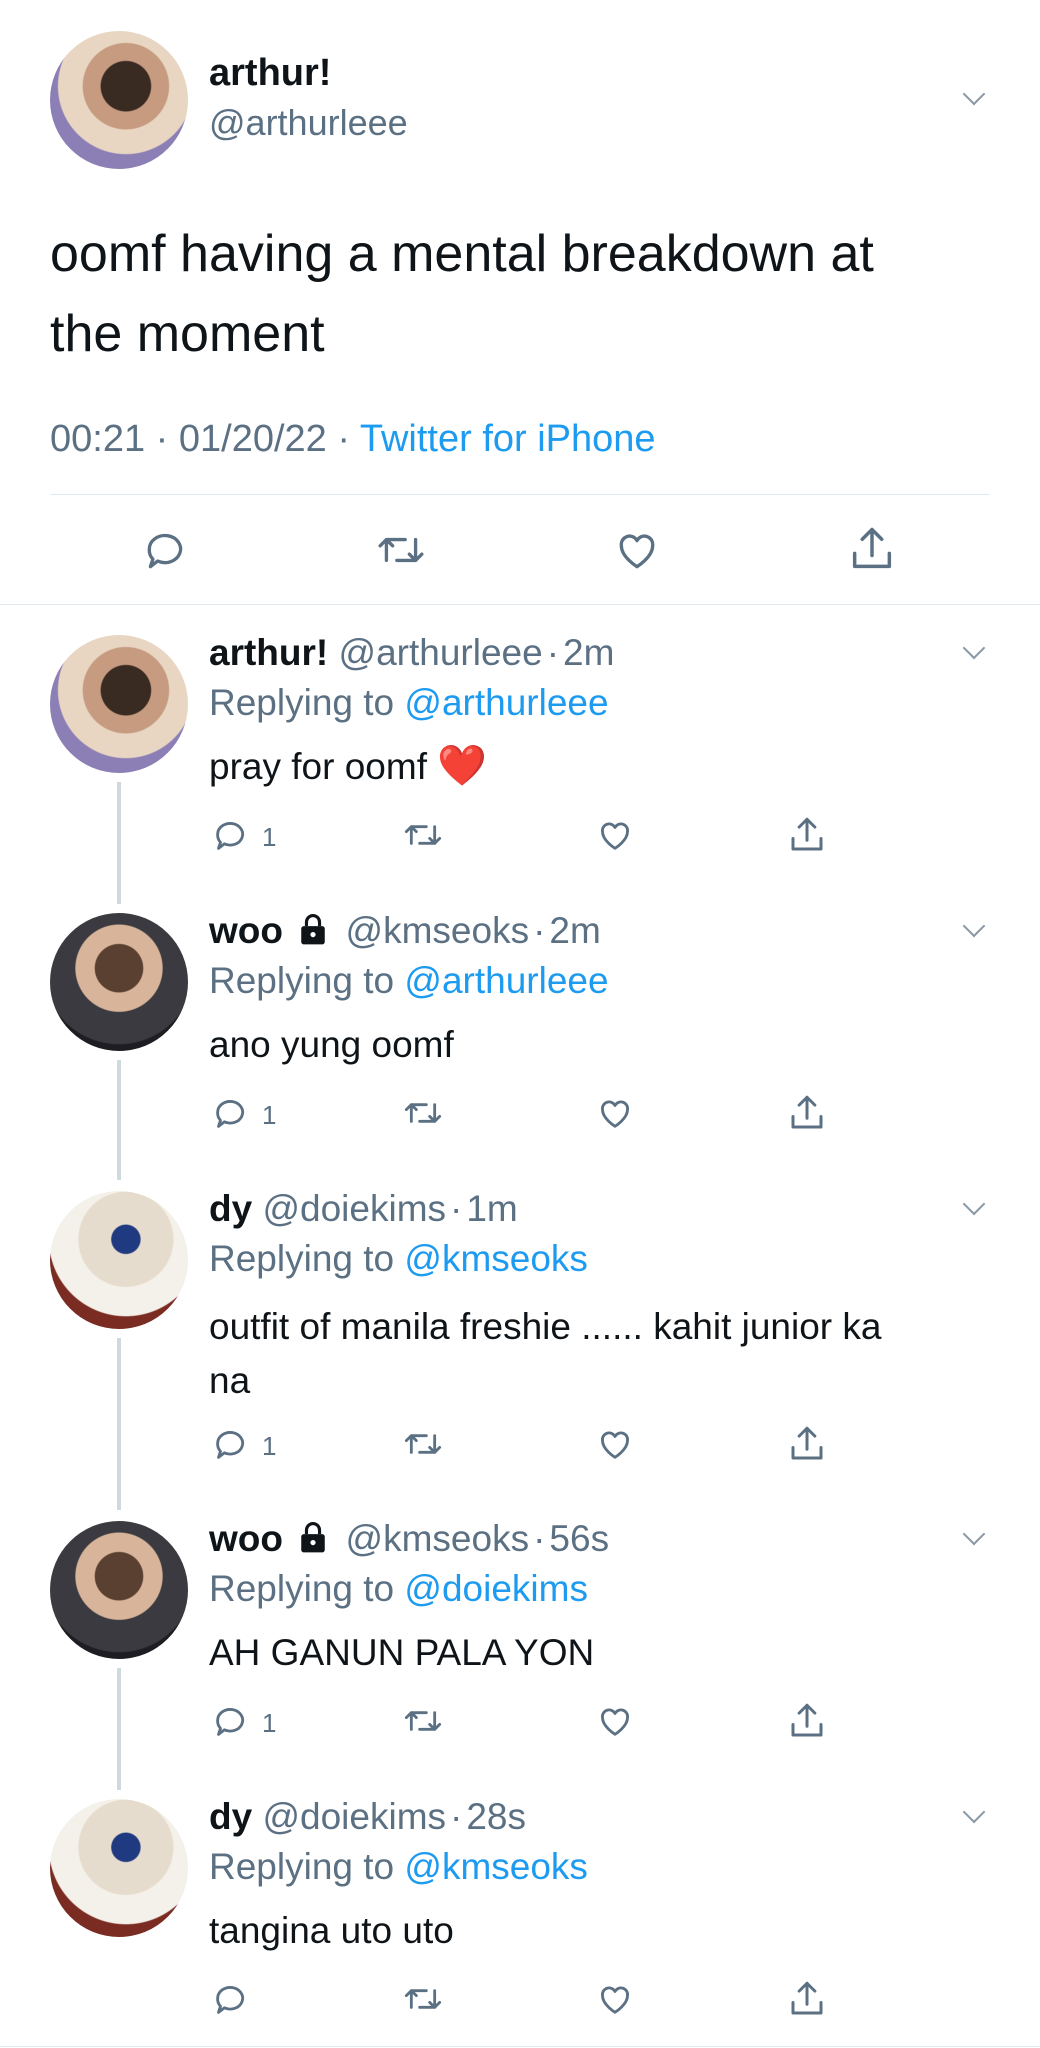  Describe the element at coordinates (520, 604) in the screenshot. I see `section-divider` at that location.